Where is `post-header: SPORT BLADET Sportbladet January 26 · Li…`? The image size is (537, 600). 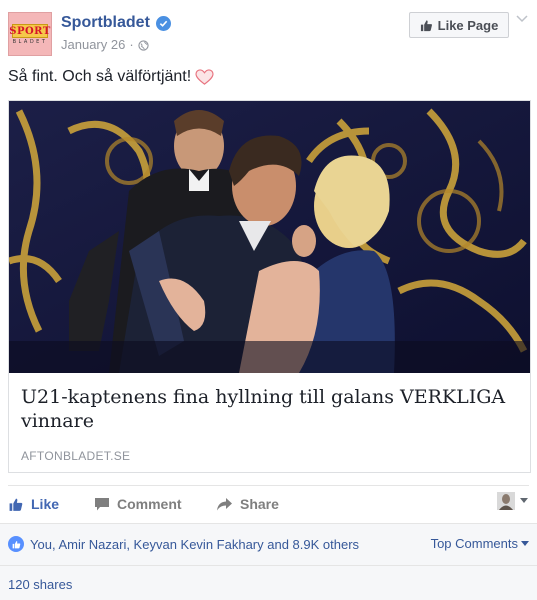
post-header: SPORT BLADET Sportbladet January 26 · Li… is located at coordinates (268, 35).